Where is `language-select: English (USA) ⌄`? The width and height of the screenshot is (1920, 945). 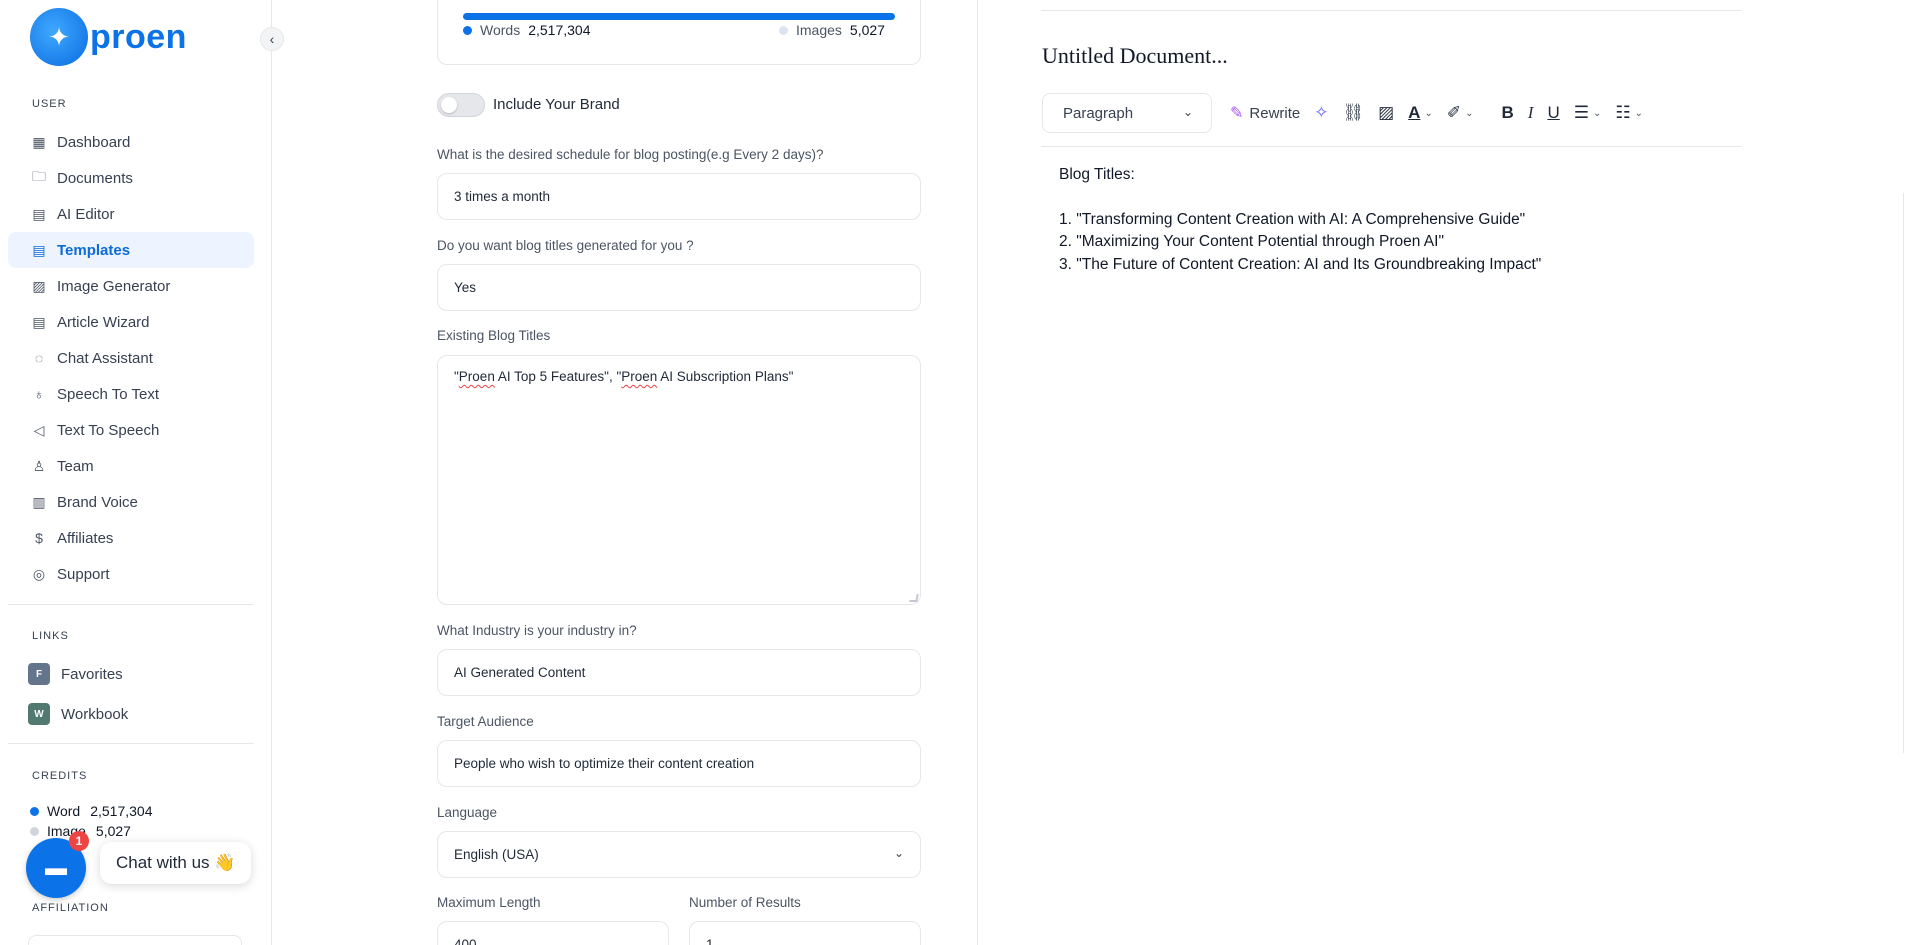 language-select: English (USA) ⌄ is located at coordinates (679, 854).